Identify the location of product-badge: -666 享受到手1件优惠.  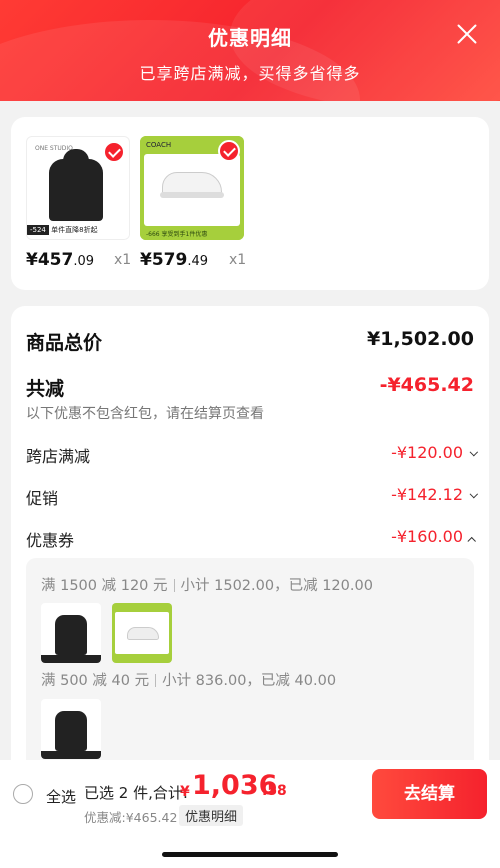
(192, 233).